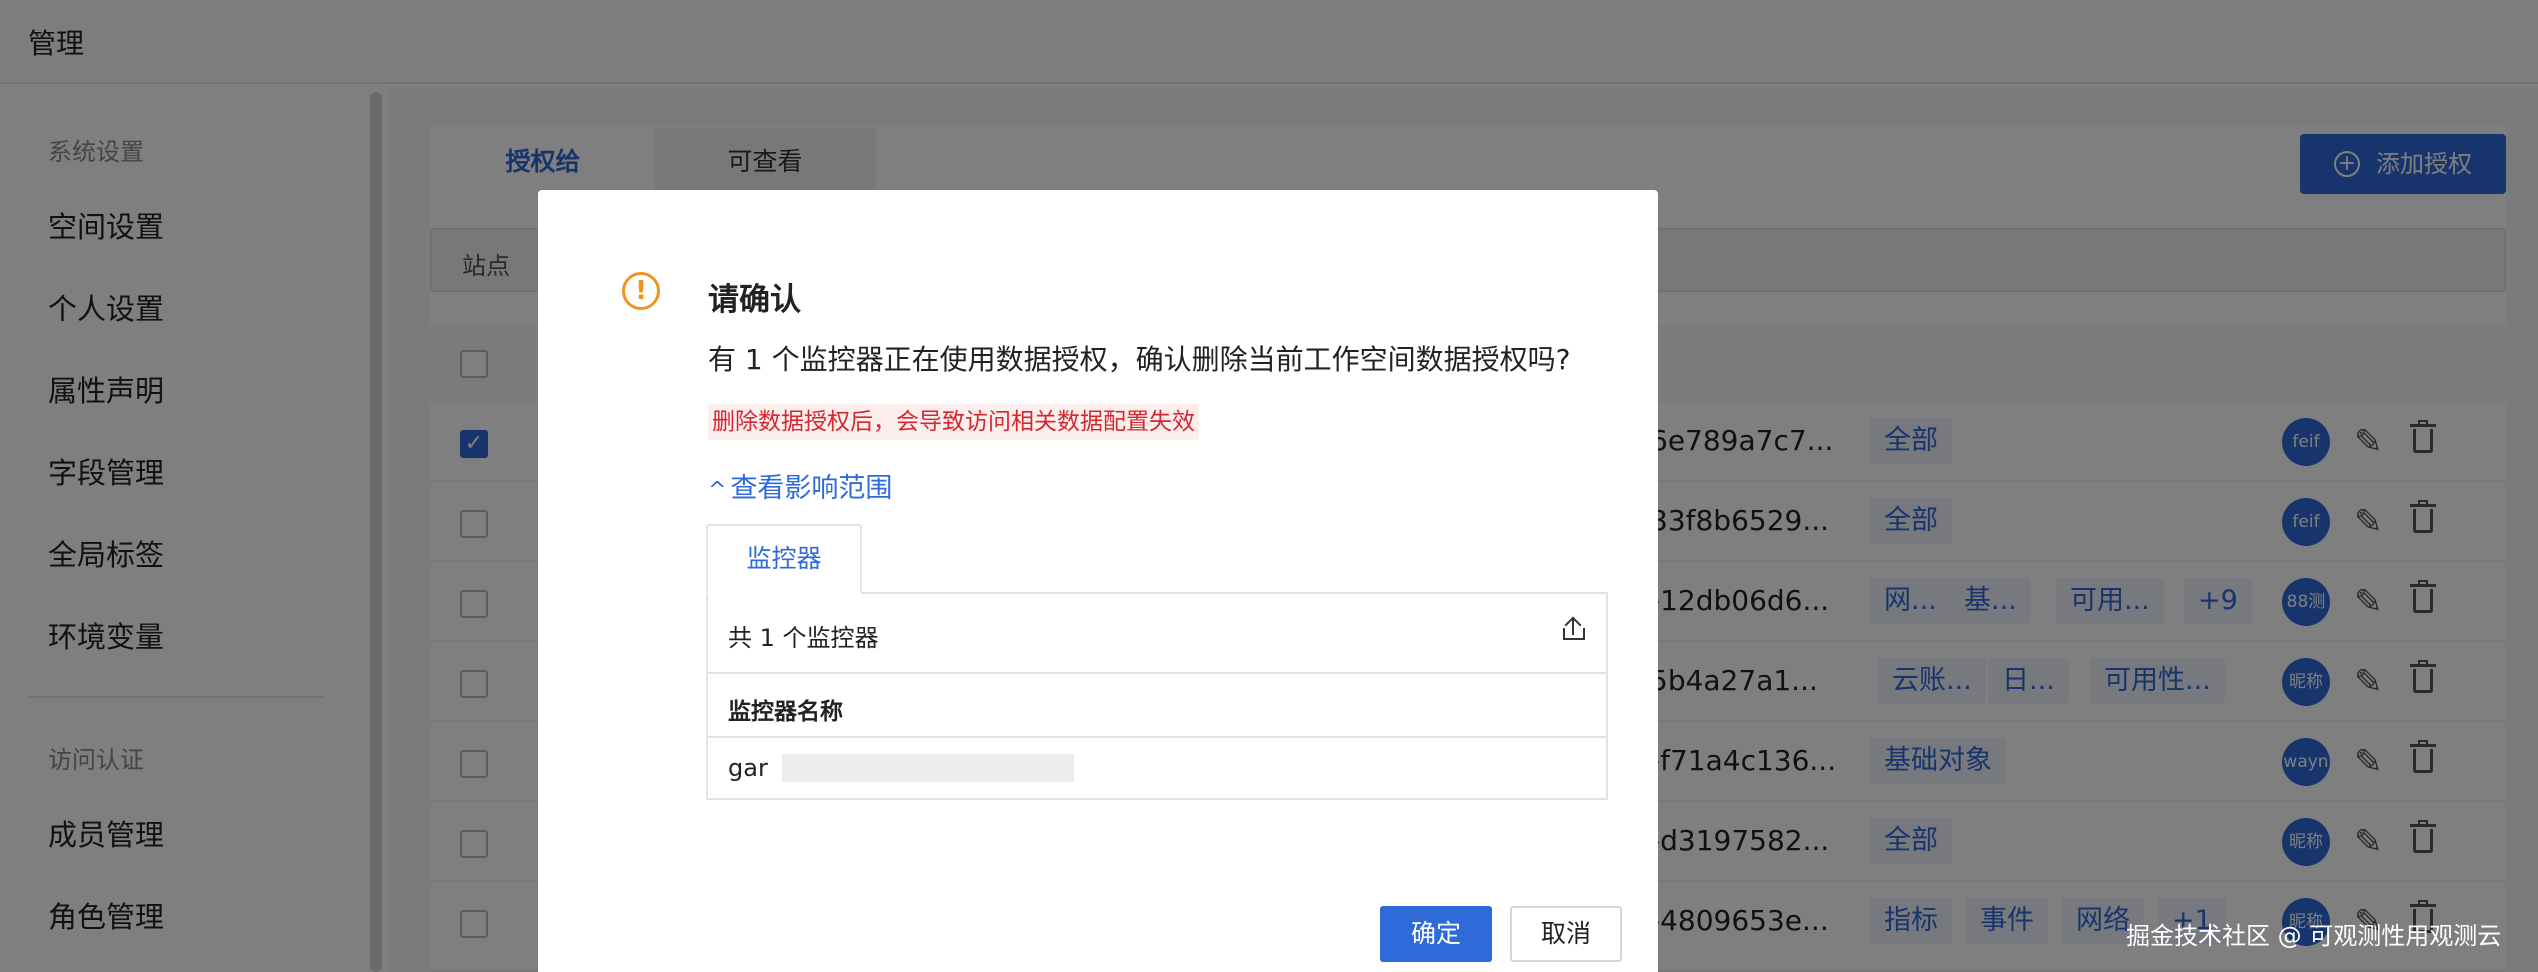 The height and width of the screenshot is (972, 2538). Describe the element at coordinates (1566, 934) in the screenshot. I see `cancel-button: 取消` at that location.